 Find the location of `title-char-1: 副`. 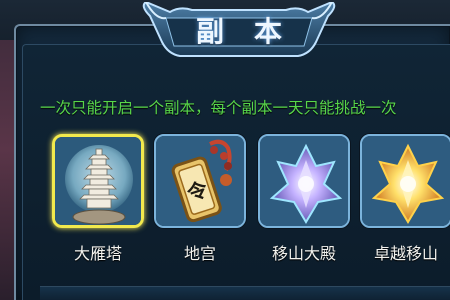

title-char-1: 副 is located at coordinates (209, 31).